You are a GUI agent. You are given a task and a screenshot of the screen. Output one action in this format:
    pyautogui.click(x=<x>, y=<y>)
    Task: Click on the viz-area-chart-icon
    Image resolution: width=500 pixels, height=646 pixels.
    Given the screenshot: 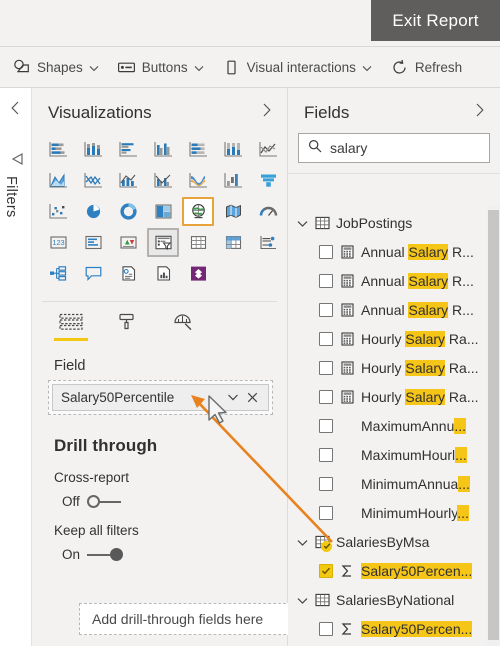 What is the action you would take?
    pyautogui.click(x=58, y=180)
    